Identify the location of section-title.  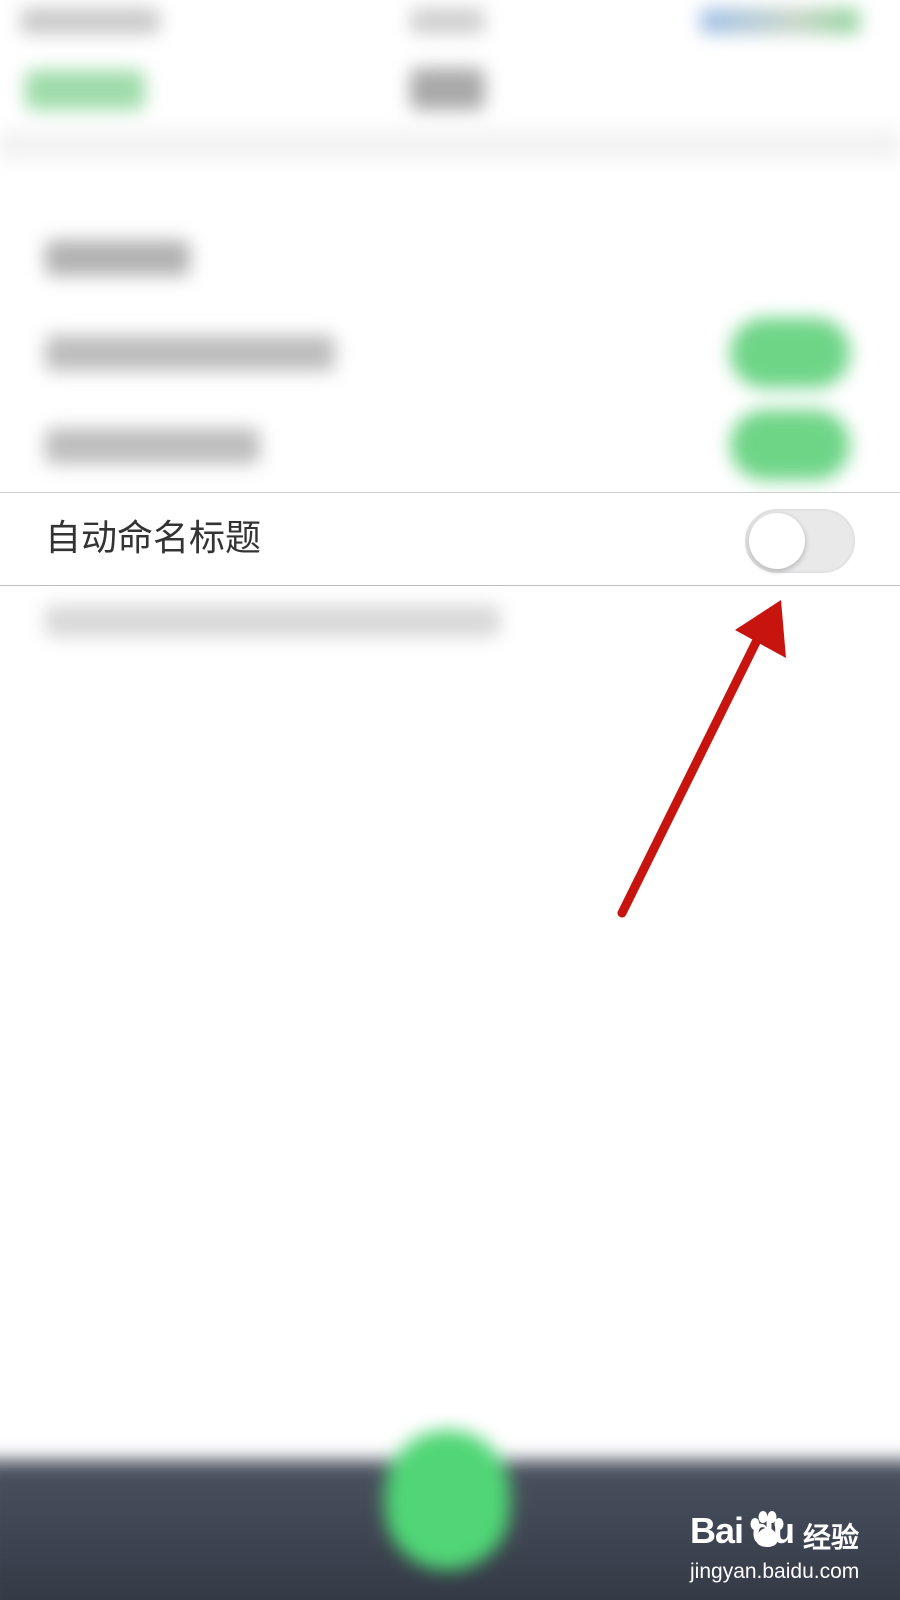
(117, 258).